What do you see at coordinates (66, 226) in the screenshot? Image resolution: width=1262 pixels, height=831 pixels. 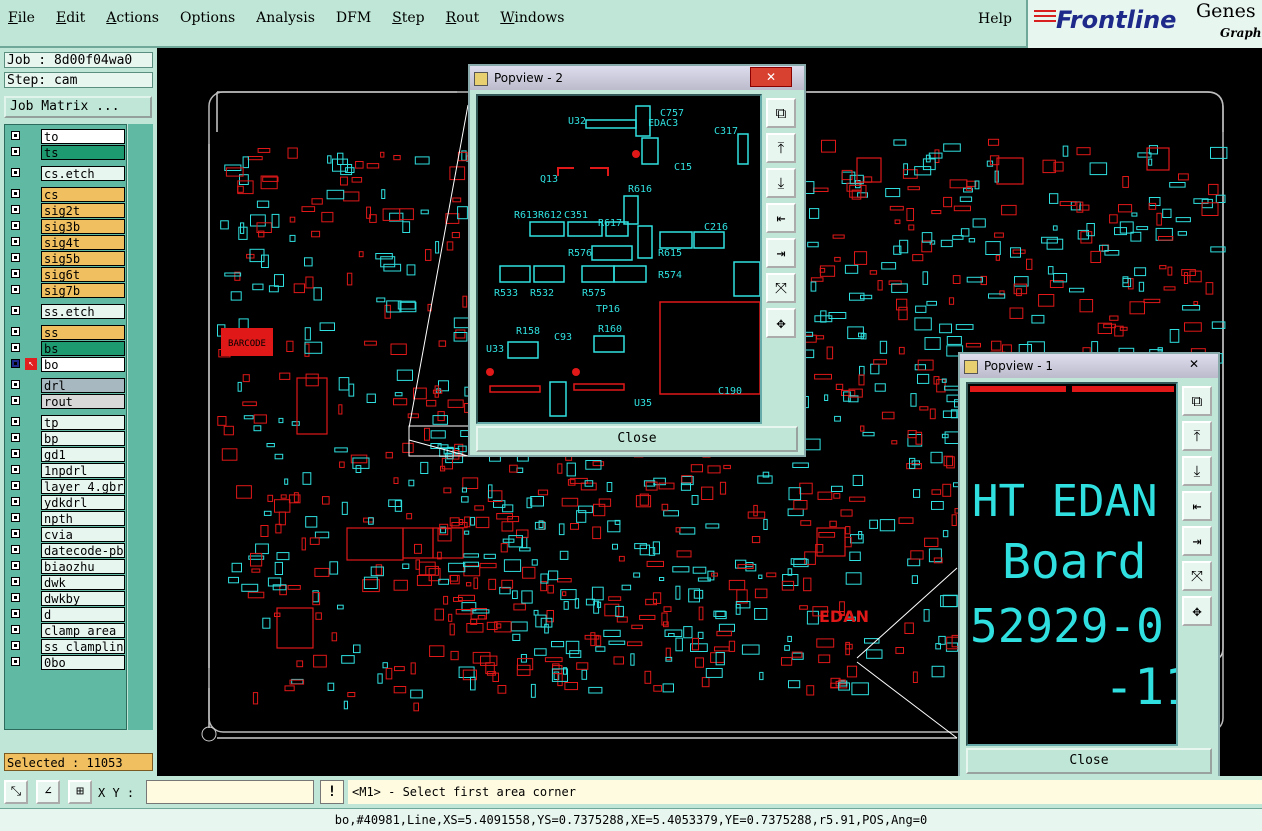 I see `layer-row-sig3b: sig3b` at bounding box center [66, 226].